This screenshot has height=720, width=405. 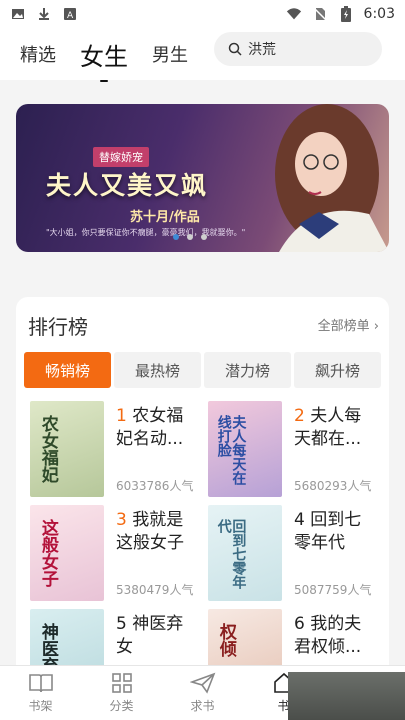 What do you see at coordinates (44, 14) in the screenshot?
I see `download-icon` at bounding box center [44, 14].